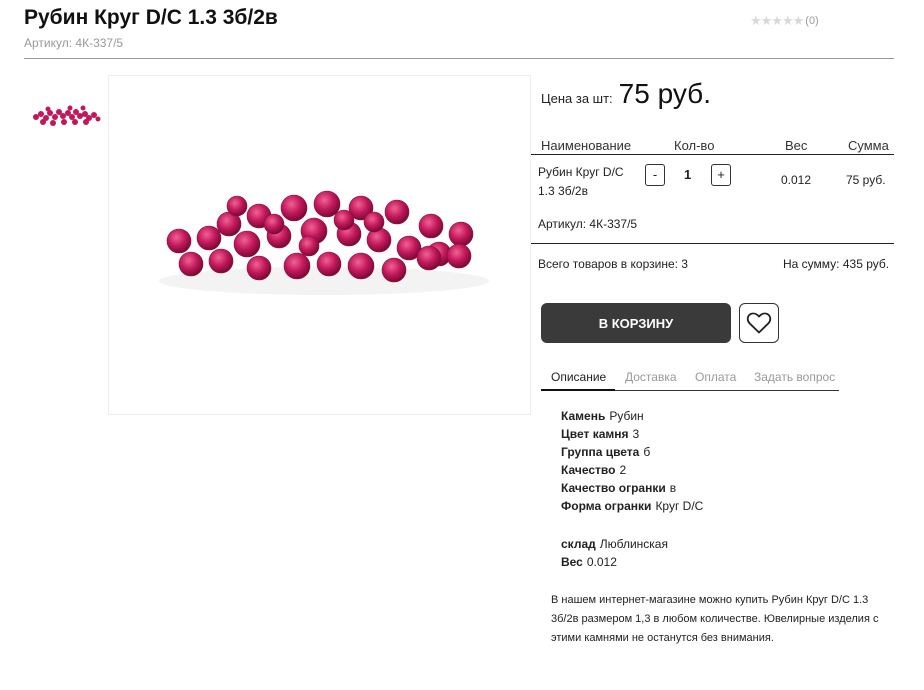 The image size is (924, 690). I want to click on rating-count: (0), so click(812, 21).